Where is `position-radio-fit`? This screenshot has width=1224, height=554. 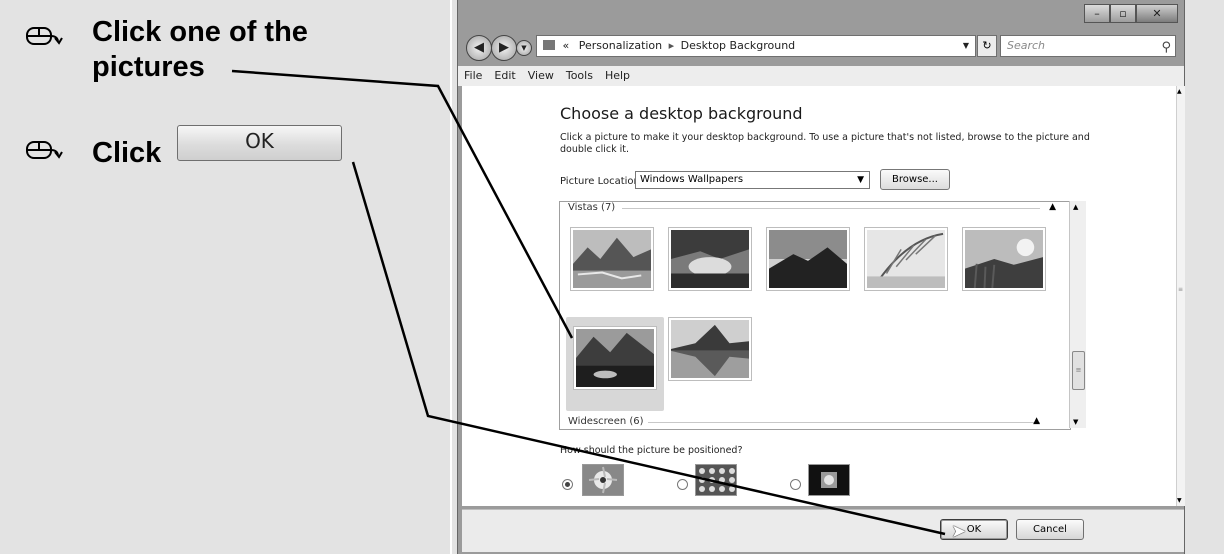 position-radio-fit is located at coordinates (567, 484).